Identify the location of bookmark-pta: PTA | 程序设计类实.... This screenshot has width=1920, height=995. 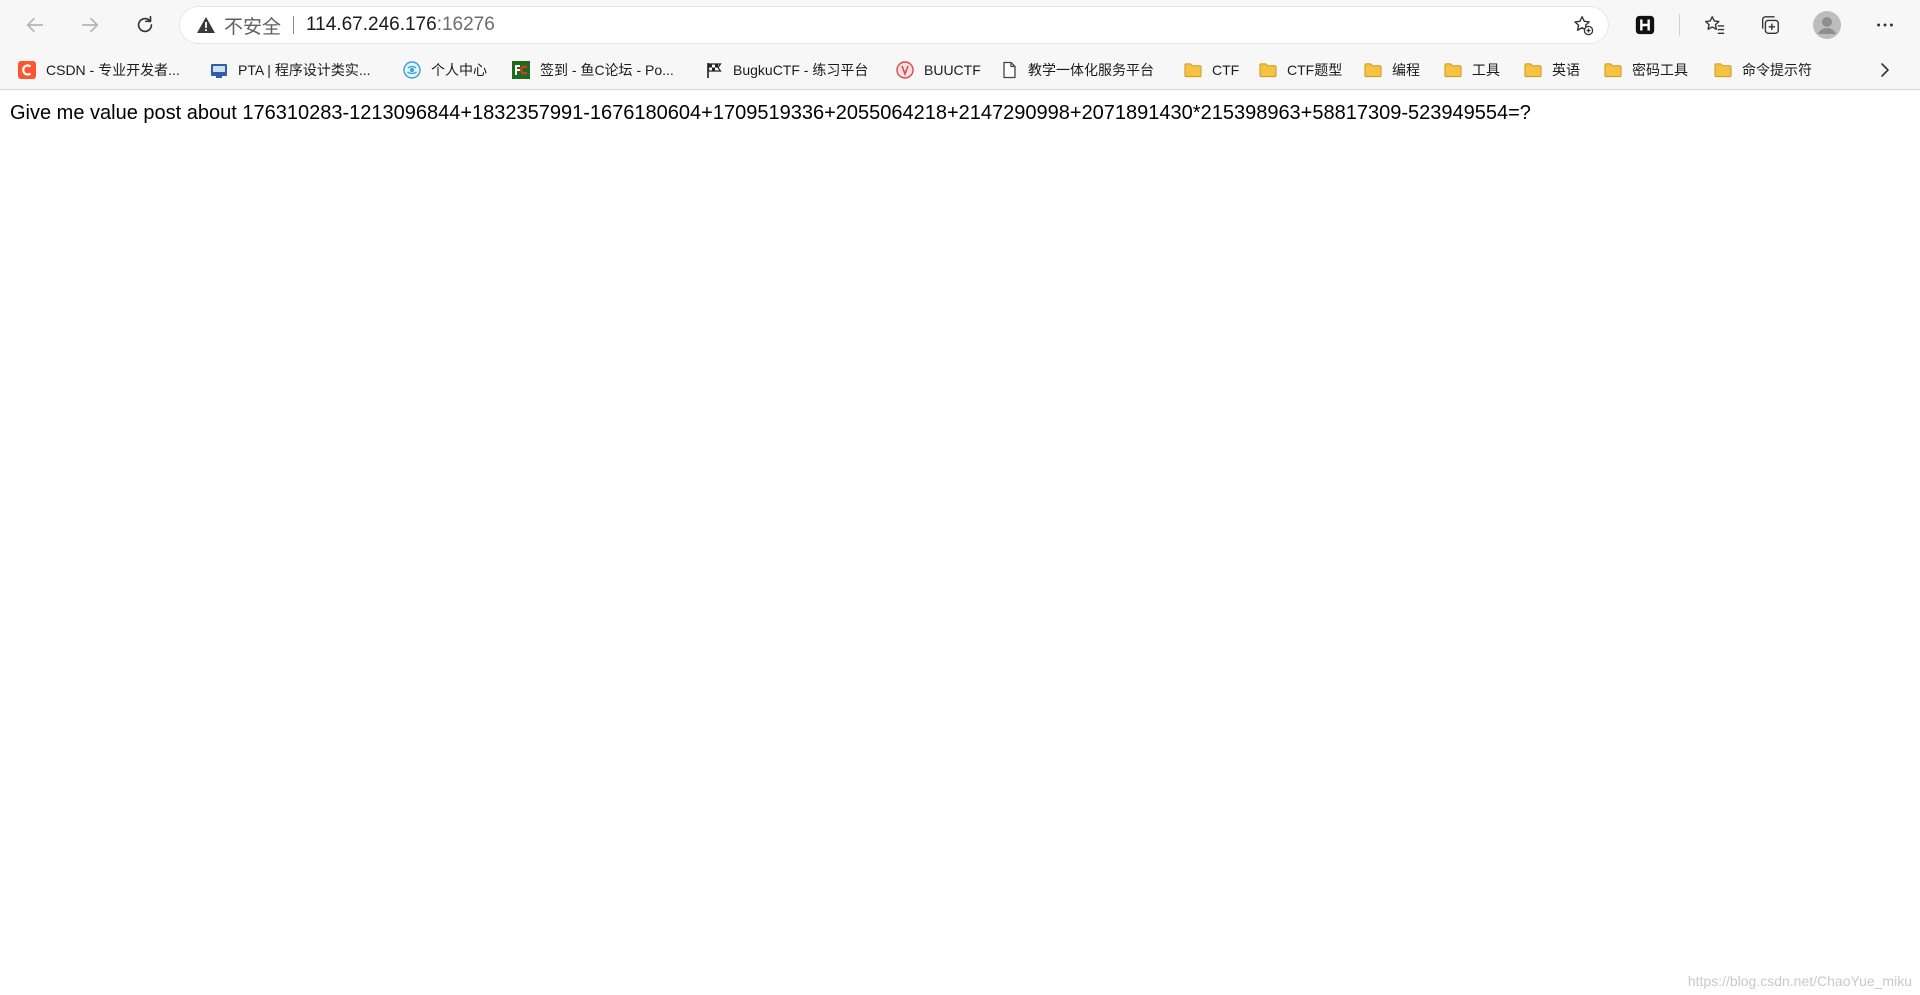
(290, 70).